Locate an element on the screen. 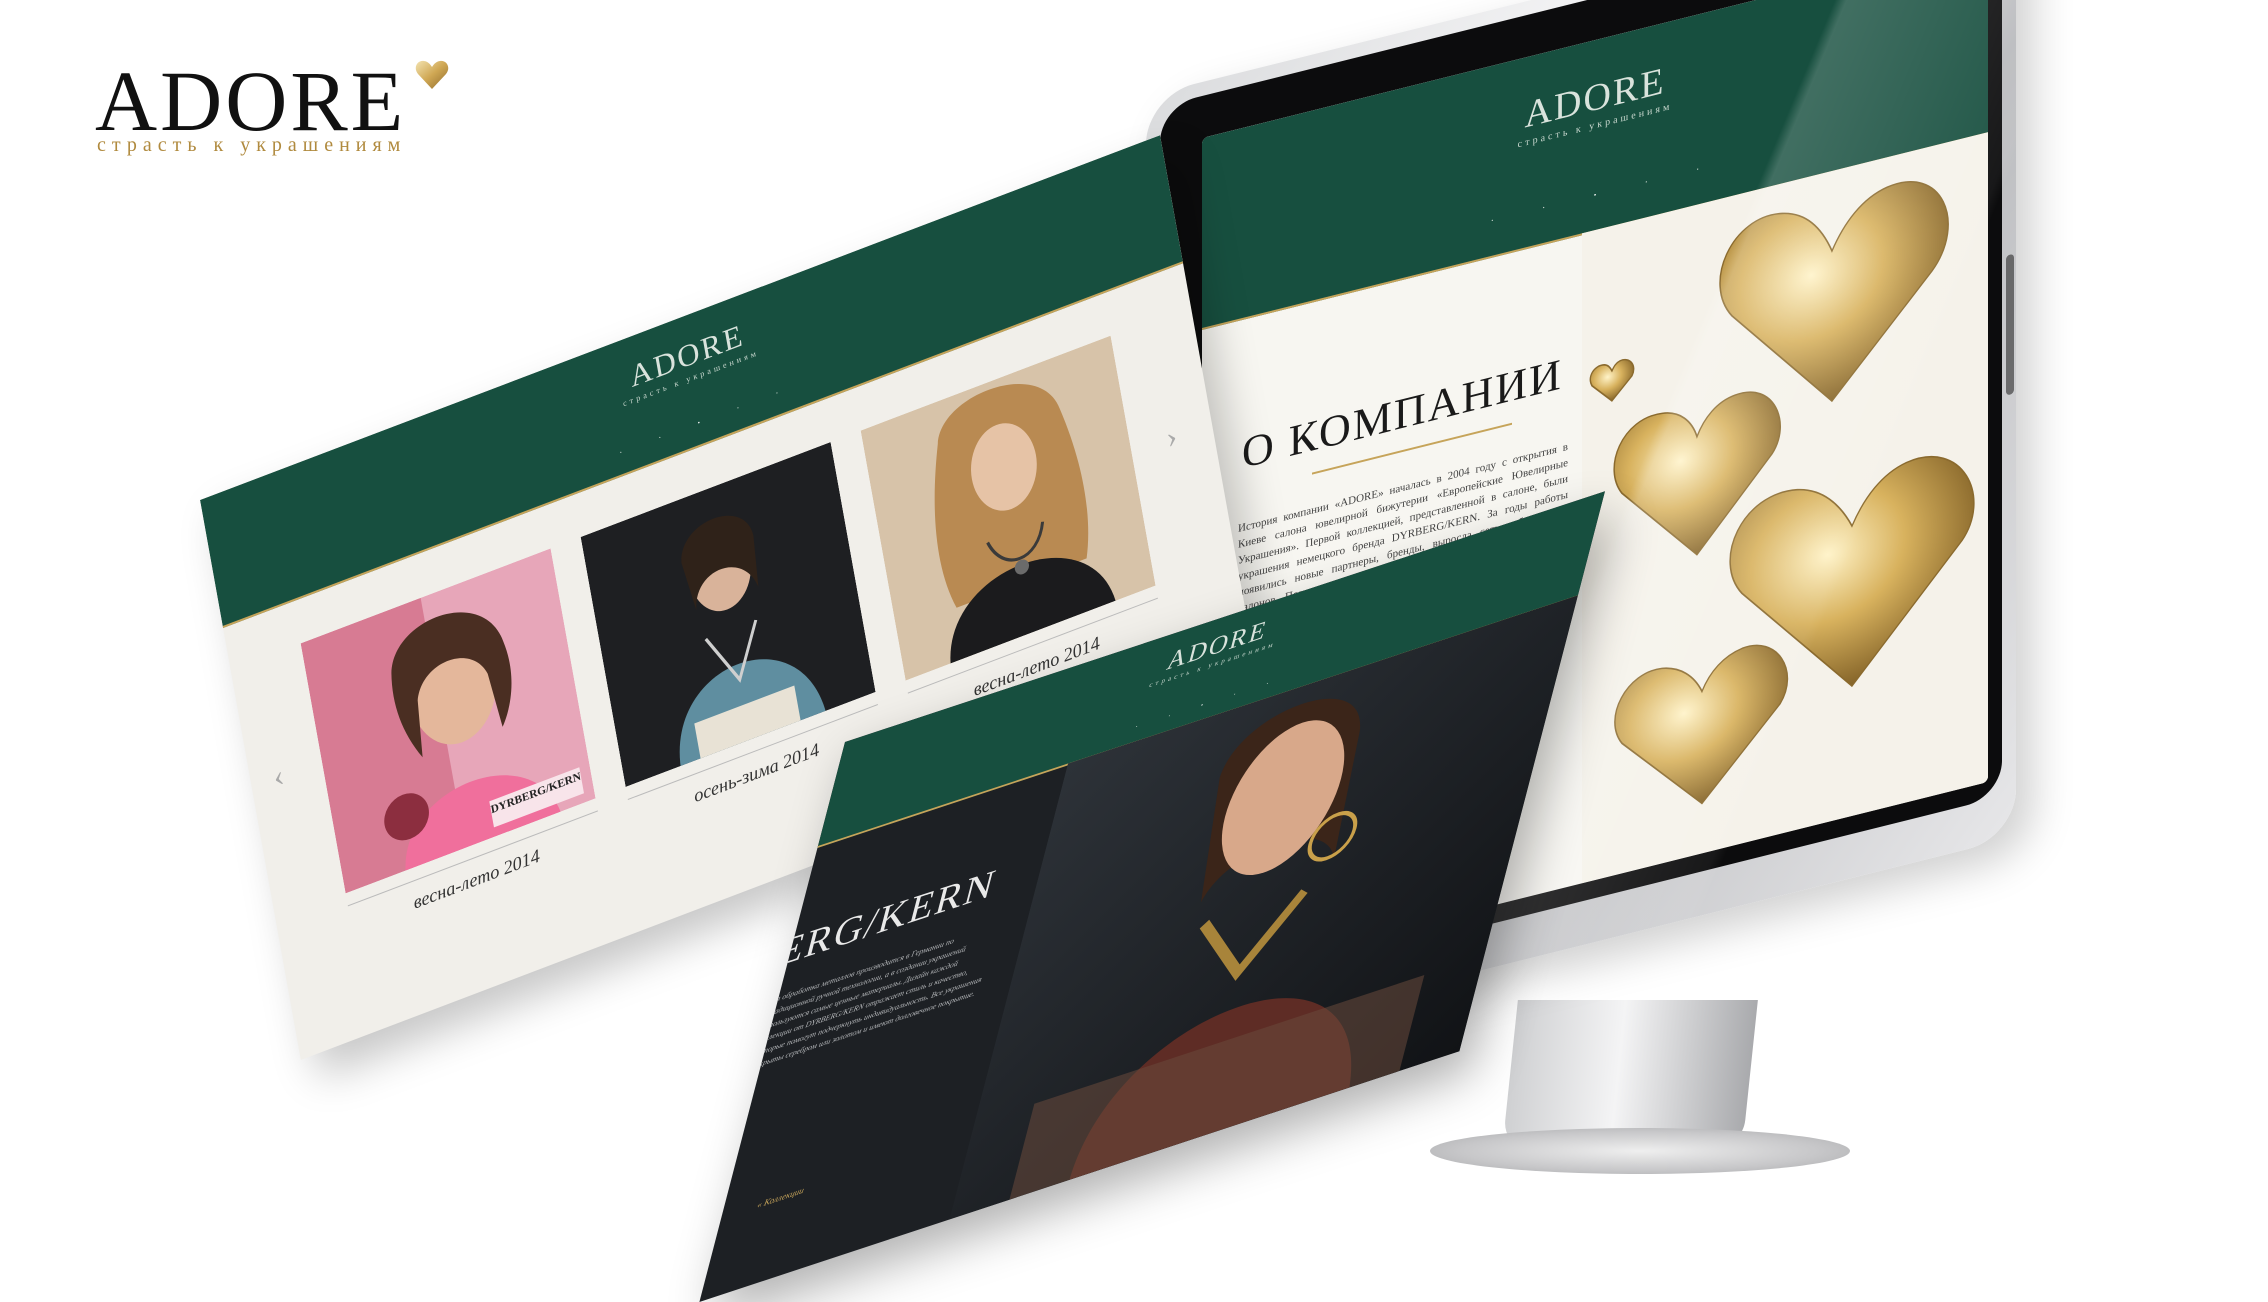 The height and width of the screenshot is (1302, 2268). collection-card: DYRBERG/KERN весна-лето 2014 is located at coordinates (452, 743).